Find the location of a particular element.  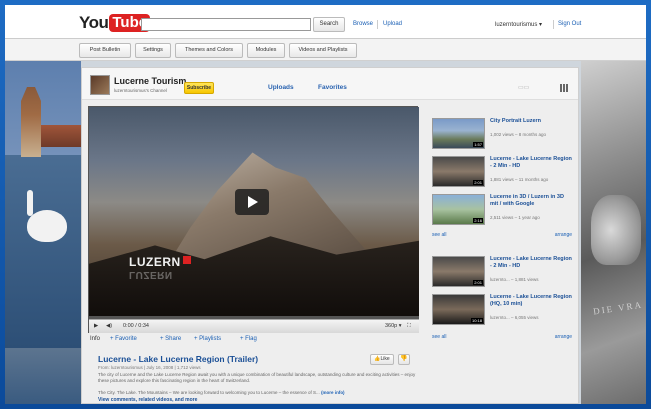

view-more-link: View comments, related videos, and more is located at coordinates (147, 400).